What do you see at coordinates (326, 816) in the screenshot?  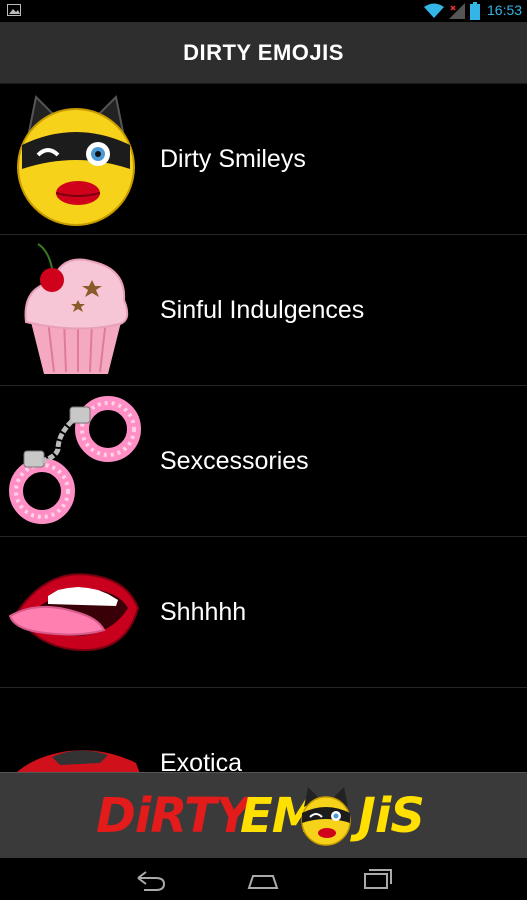 I see `winking-cat-logo-icon` at bounding box center [326, 816].